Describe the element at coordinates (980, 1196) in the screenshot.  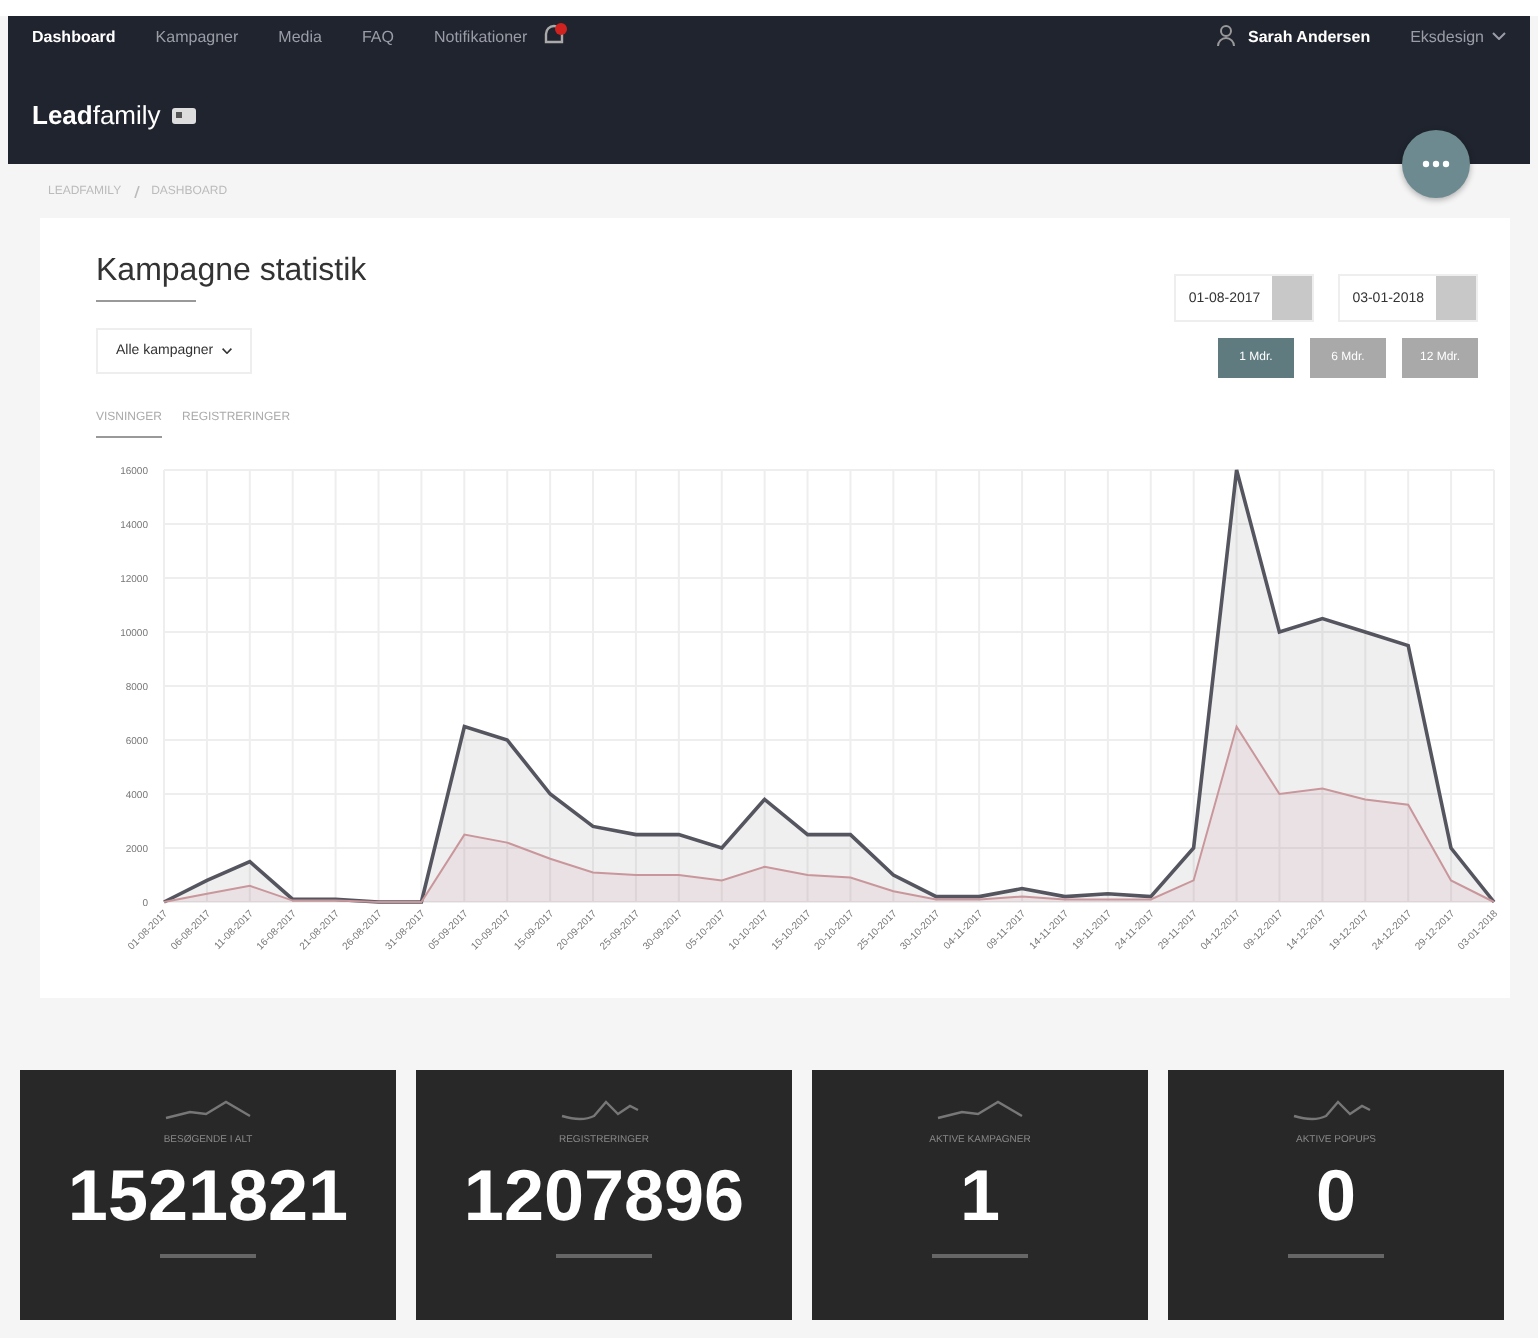
I see `stat-value: 1` at that location.